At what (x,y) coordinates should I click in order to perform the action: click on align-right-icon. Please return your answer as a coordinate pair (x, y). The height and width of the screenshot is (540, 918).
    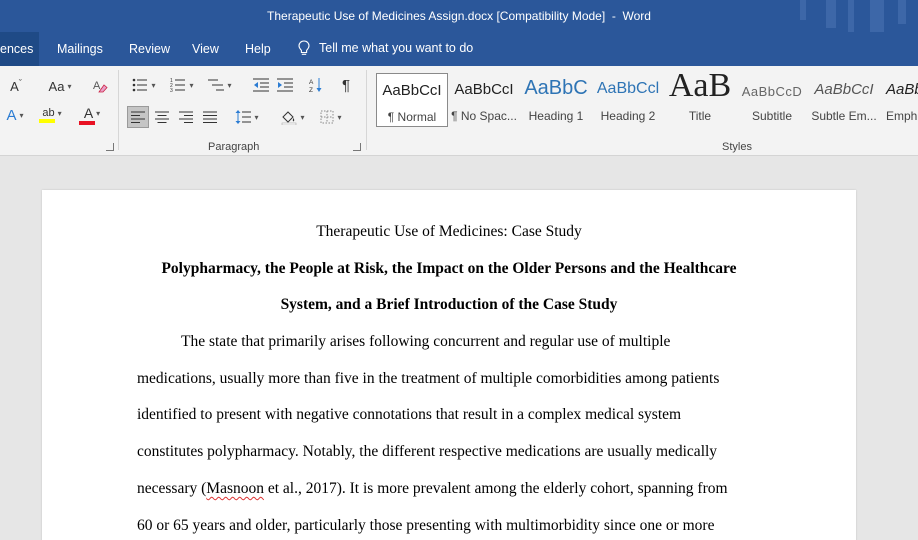
    Looking at the image, I should click on (186, 117).